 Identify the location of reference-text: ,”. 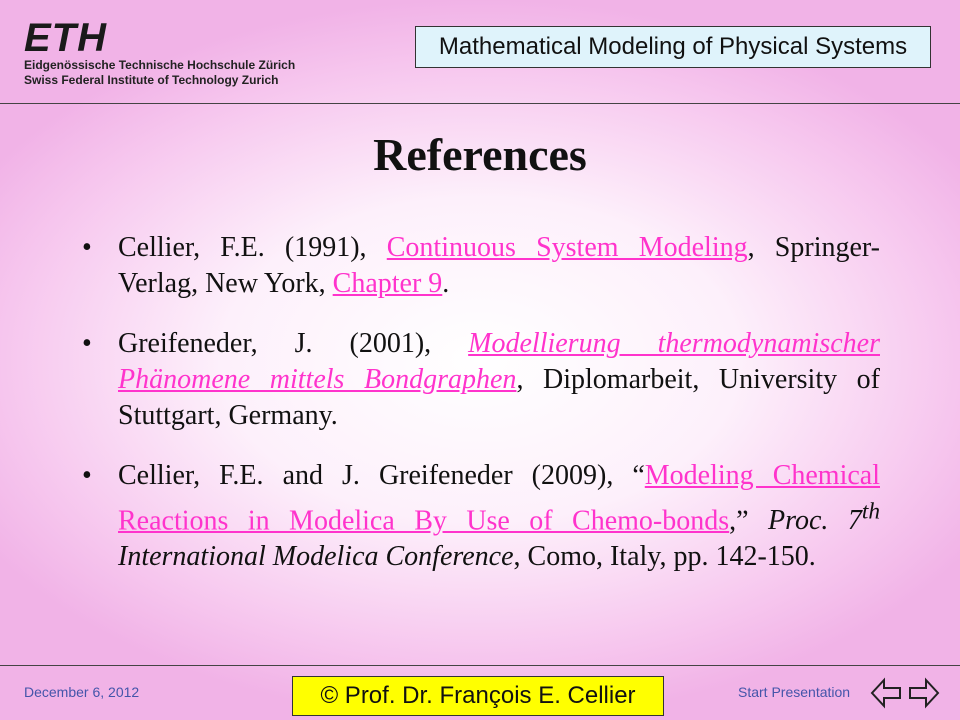
(749, 521).